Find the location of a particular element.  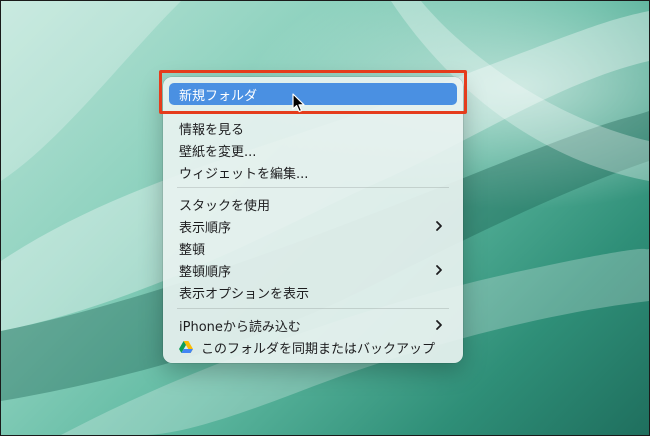

menu-item-label: 表示オプションを表示 is located at coordinates (244, 294).